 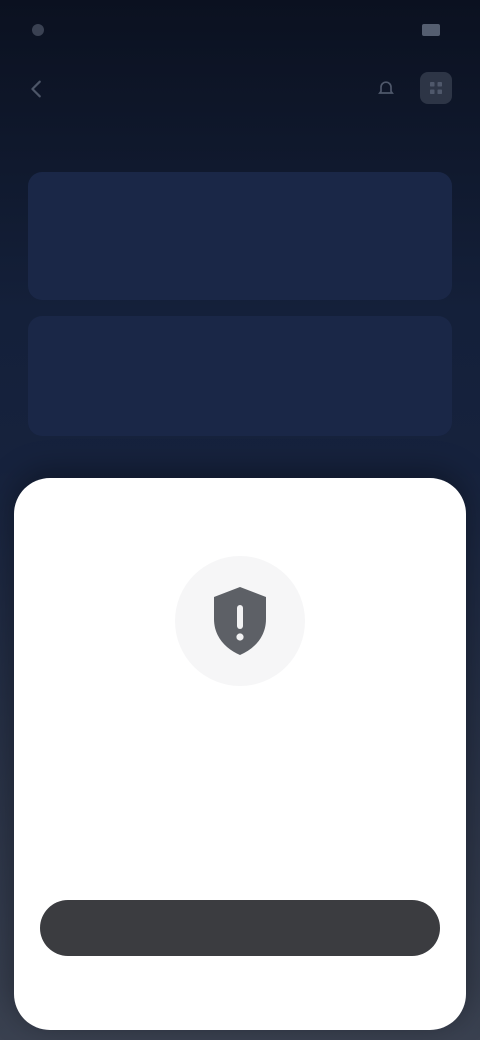 I want to click on bell-icon, so click(x=386, y=88).